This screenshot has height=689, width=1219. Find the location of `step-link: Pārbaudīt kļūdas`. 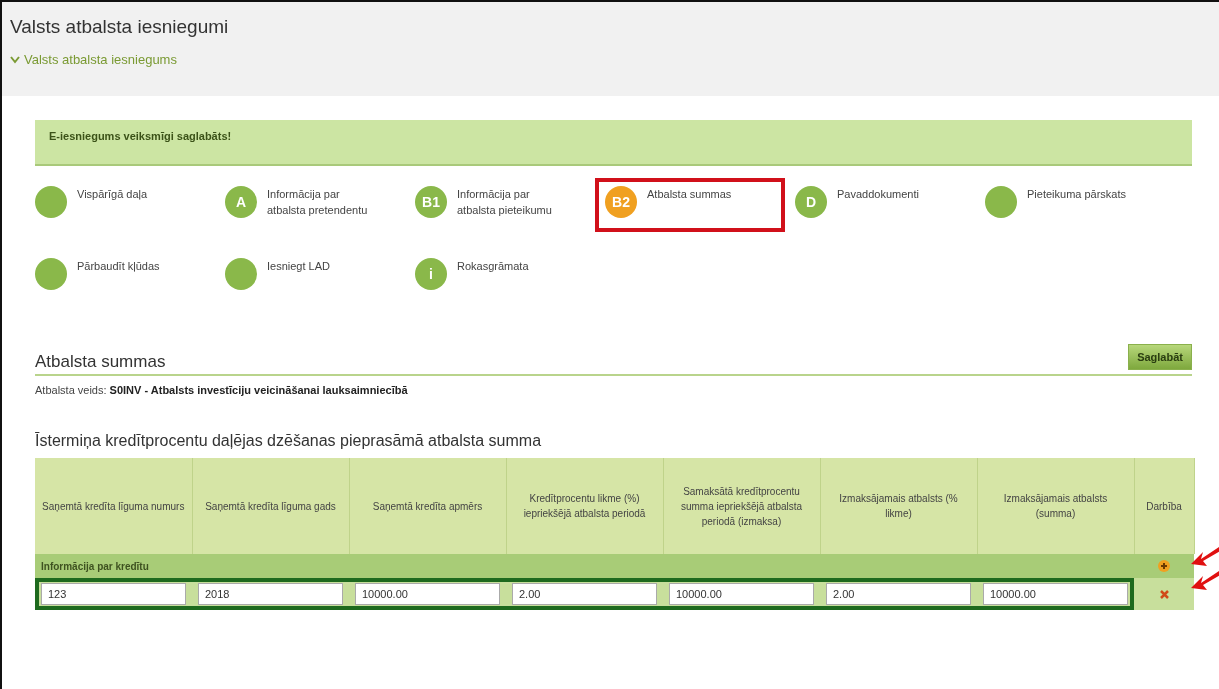

step-link: Pārbaudīt kļūdas is located at coordinates (118, 266).